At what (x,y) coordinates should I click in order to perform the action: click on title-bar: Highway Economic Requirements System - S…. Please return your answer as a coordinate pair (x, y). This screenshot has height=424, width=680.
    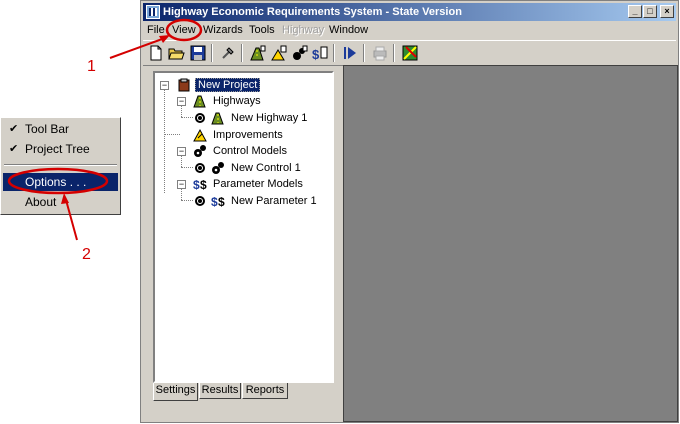
    Looking at the image, I should click on (409, 12).